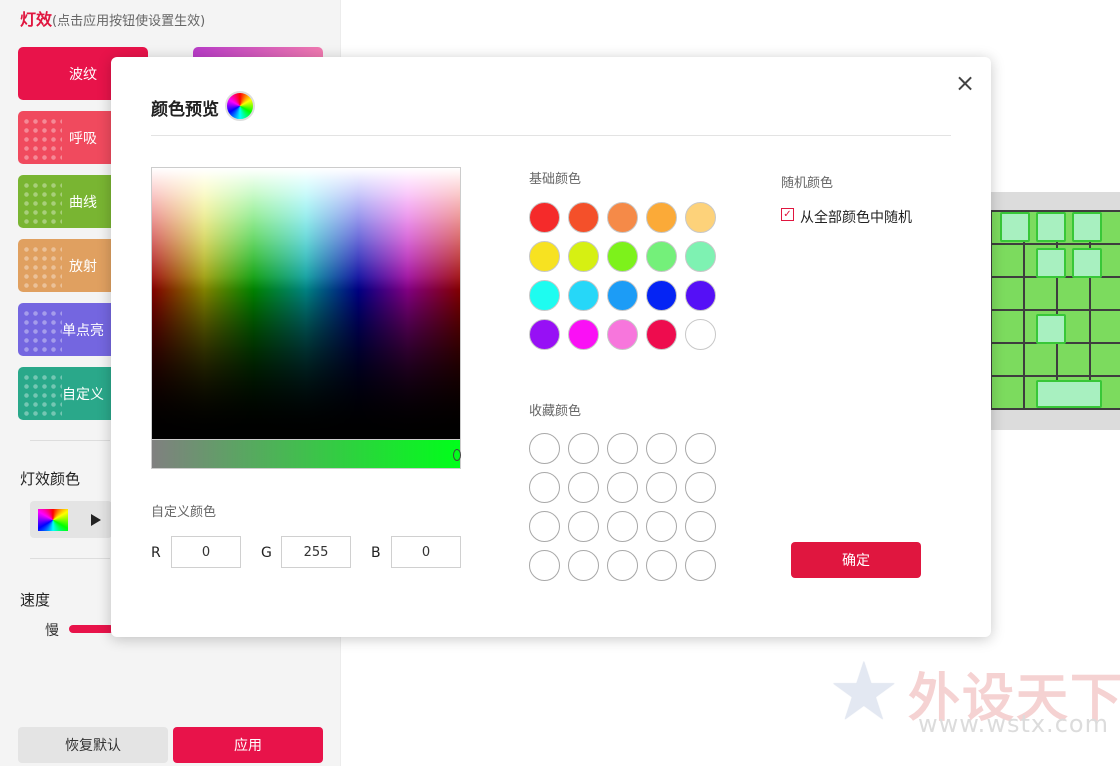 This screenshot has width=1120, height=766. I want to click on confirm-button: 确定, so click(856, 560).